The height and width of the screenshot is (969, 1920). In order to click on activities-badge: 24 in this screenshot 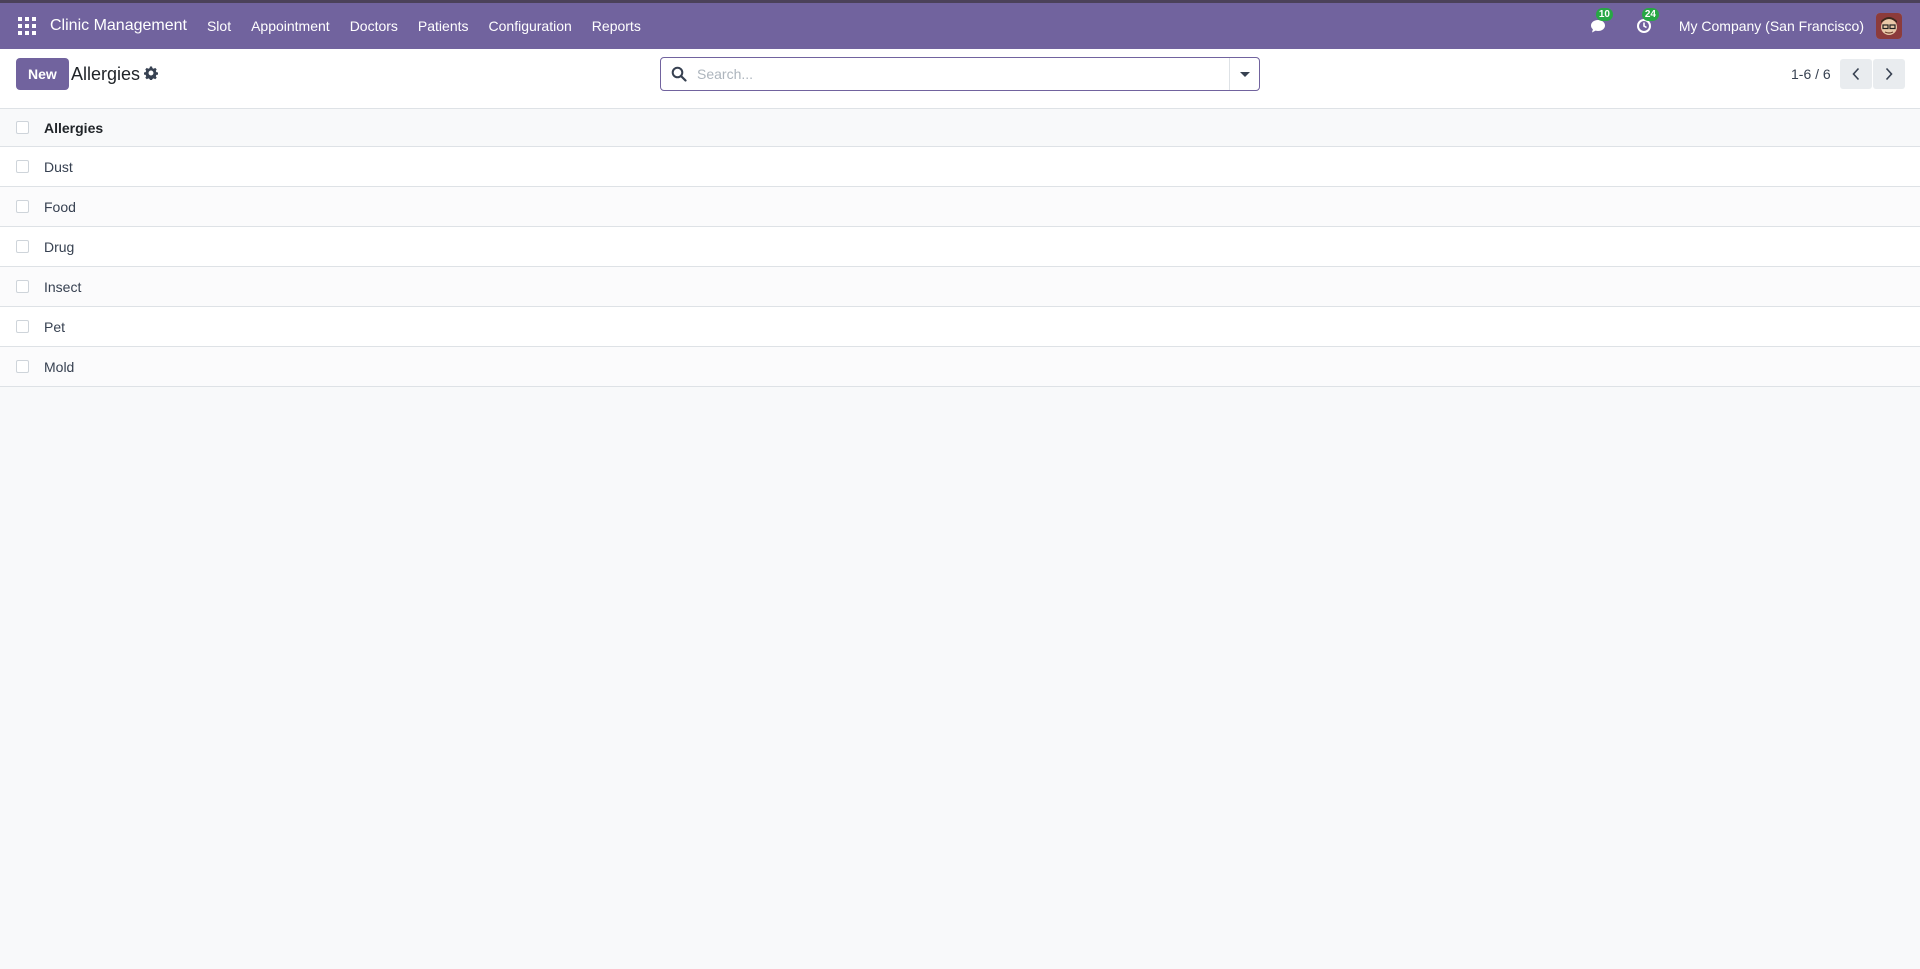, I will do `click(1650, 14)`.